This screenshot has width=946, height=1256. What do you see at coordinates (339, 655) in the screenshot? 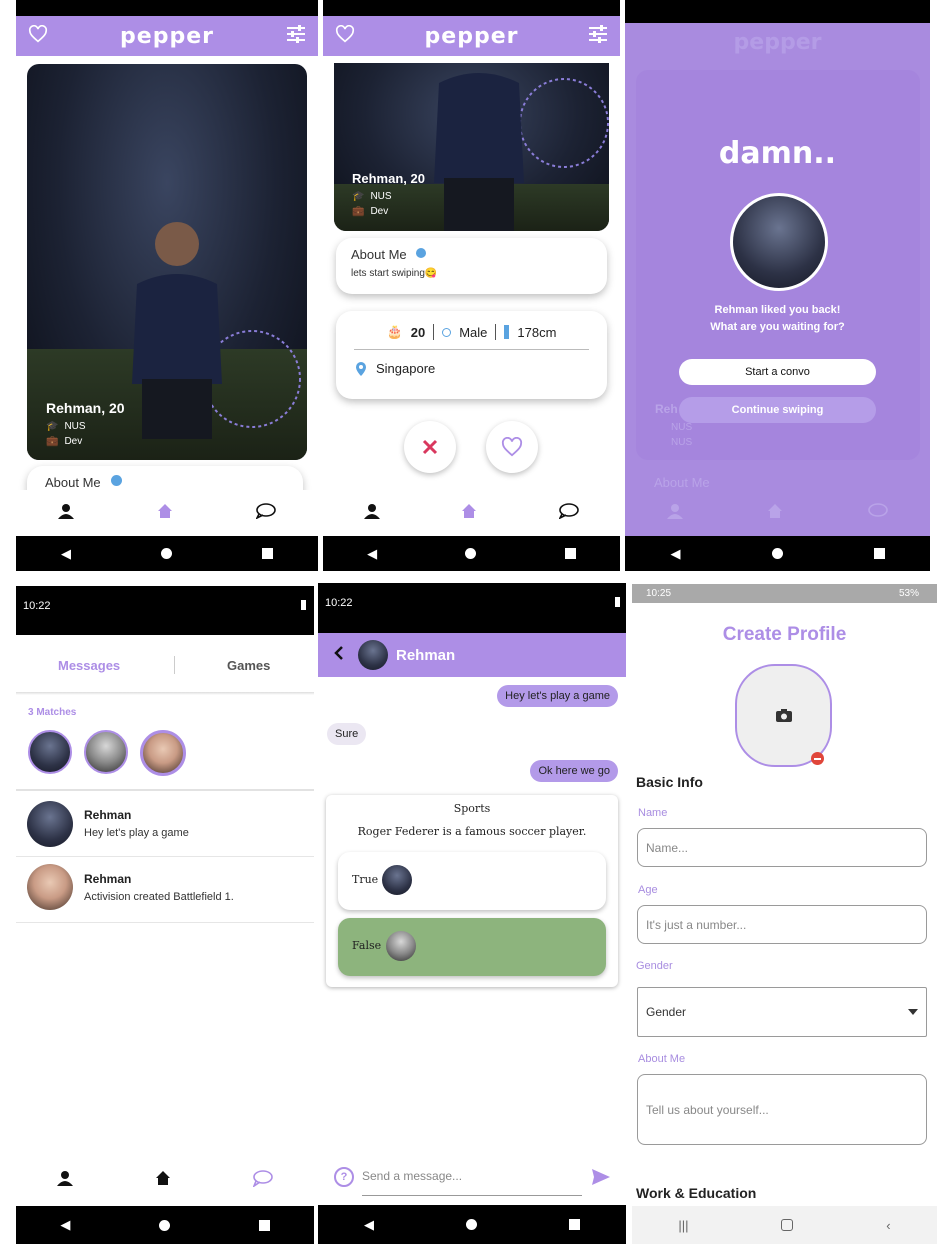
I see `back-arrow-icon` at bounding box center [339, 655].